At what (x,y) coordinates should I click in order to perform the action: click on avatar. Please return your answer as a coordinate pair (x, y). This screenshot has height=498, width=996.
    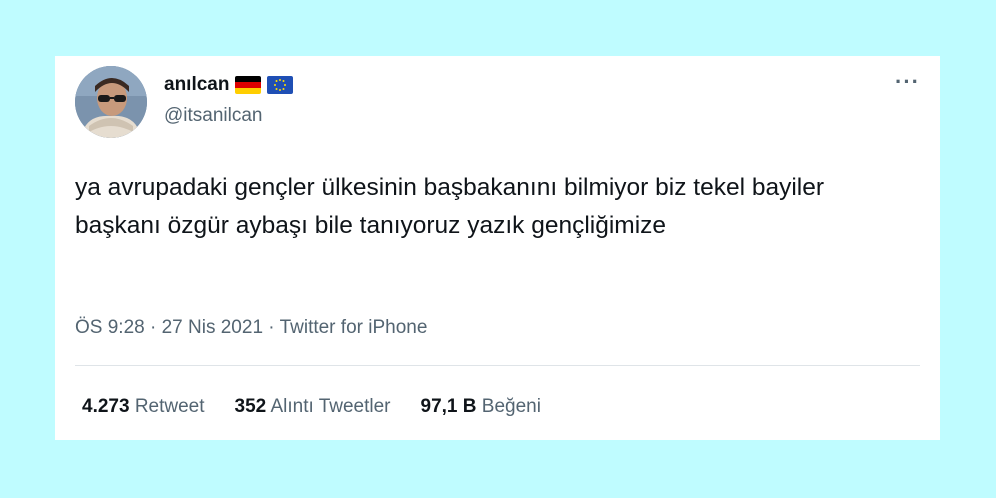
    Looking at the image, I should click on (111, 102).